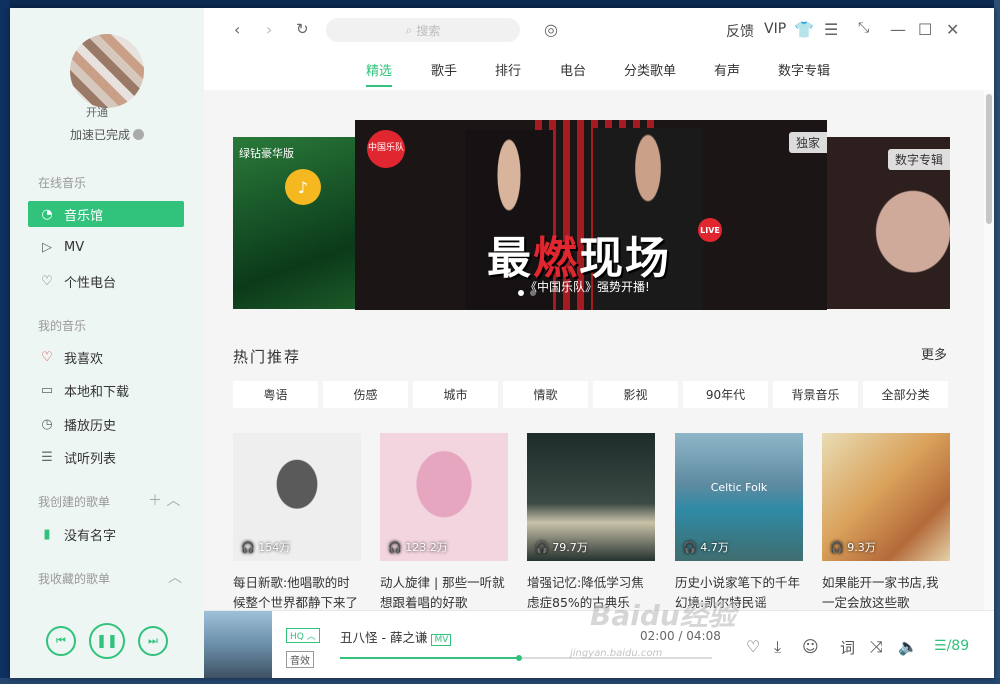 The image size is (1000, 684). I want to click on play-count: 🎧 79.7万, so click(561, 547).